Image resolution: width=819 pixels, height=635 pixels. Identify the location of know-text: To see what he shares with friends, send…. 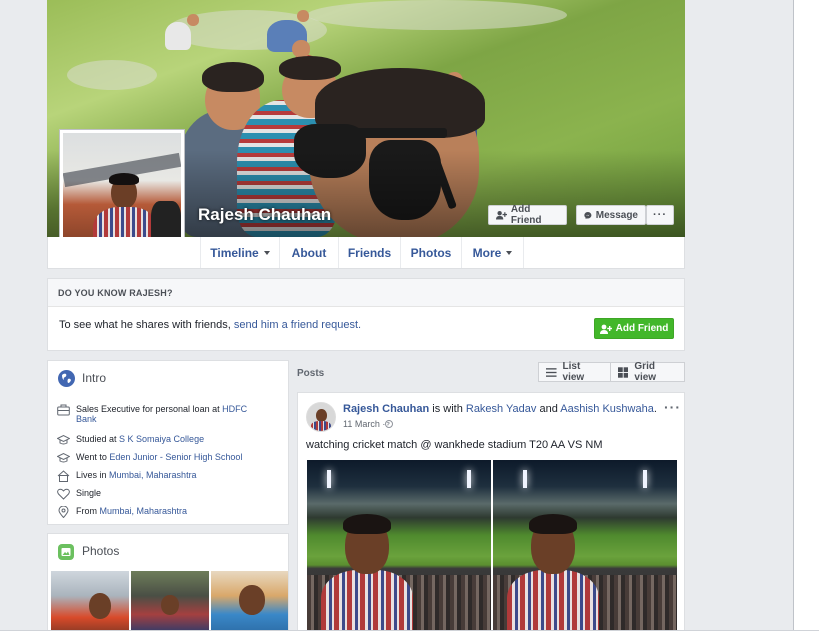
(210, 325).